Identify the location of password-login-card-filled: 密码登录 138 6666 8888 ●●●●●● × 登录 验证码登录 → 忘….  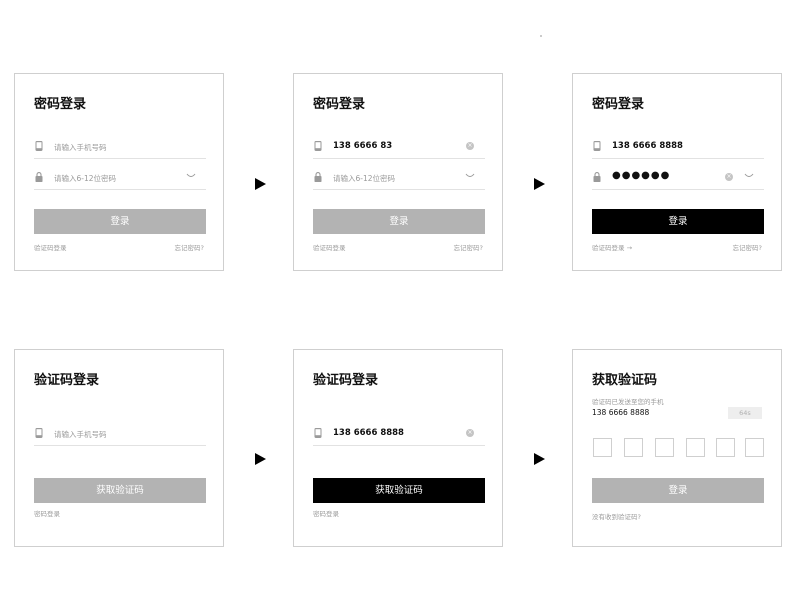
(677, 172).